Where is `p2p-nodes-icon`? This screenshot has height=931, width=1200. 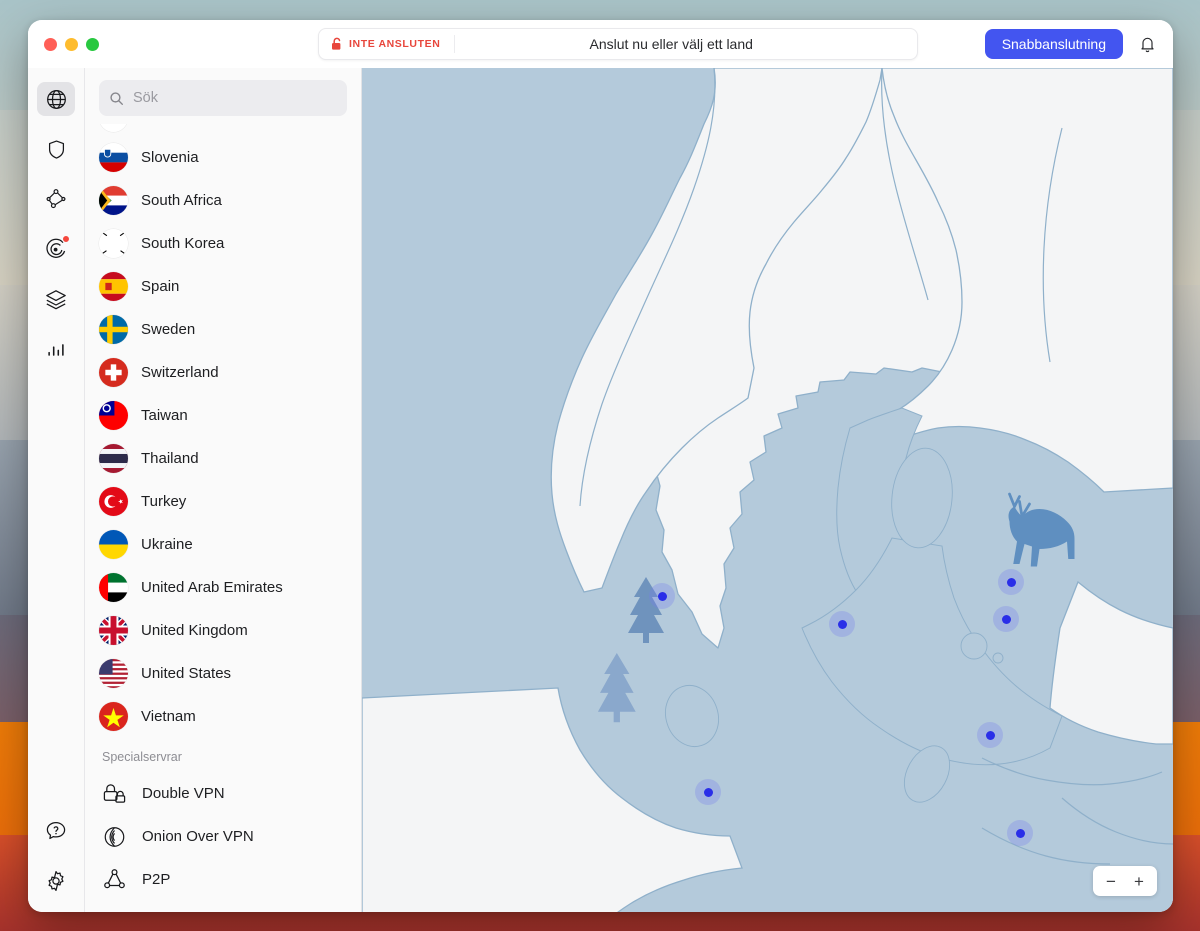 p2p-nodes-icon is located at coordinates (114, 879).